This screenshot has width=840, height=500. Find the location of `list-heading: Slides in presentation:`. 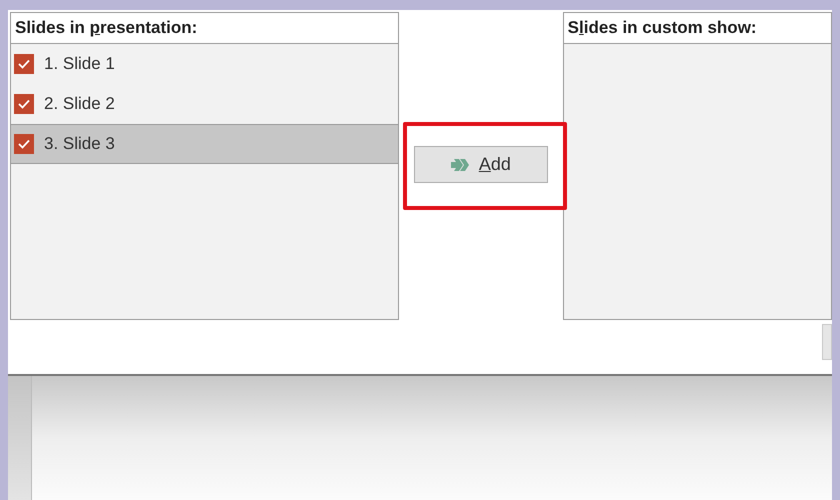

list-heading: Slides in presentation: is located at coordinates (106, 28).